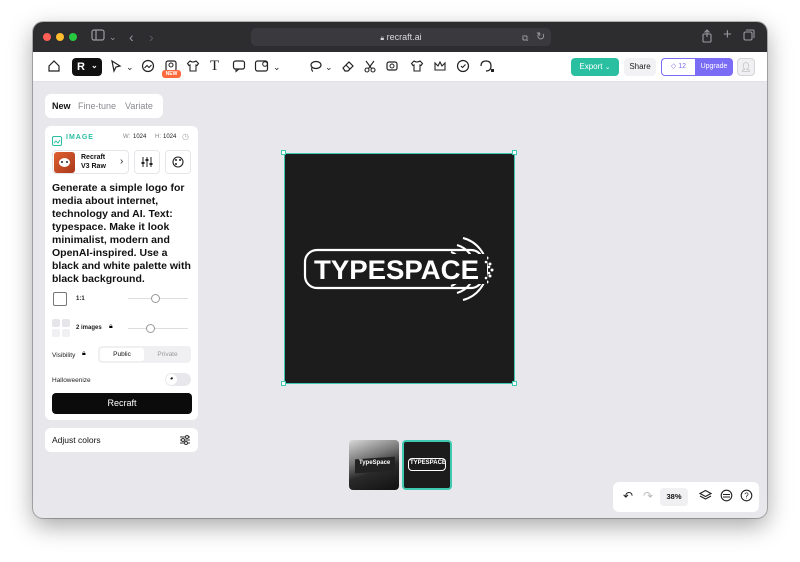 This screenshot has height=562, width=800. Describe the element at coordinates (193, 68) in the screenshot. I see `shirt-tool-icon` at that location.